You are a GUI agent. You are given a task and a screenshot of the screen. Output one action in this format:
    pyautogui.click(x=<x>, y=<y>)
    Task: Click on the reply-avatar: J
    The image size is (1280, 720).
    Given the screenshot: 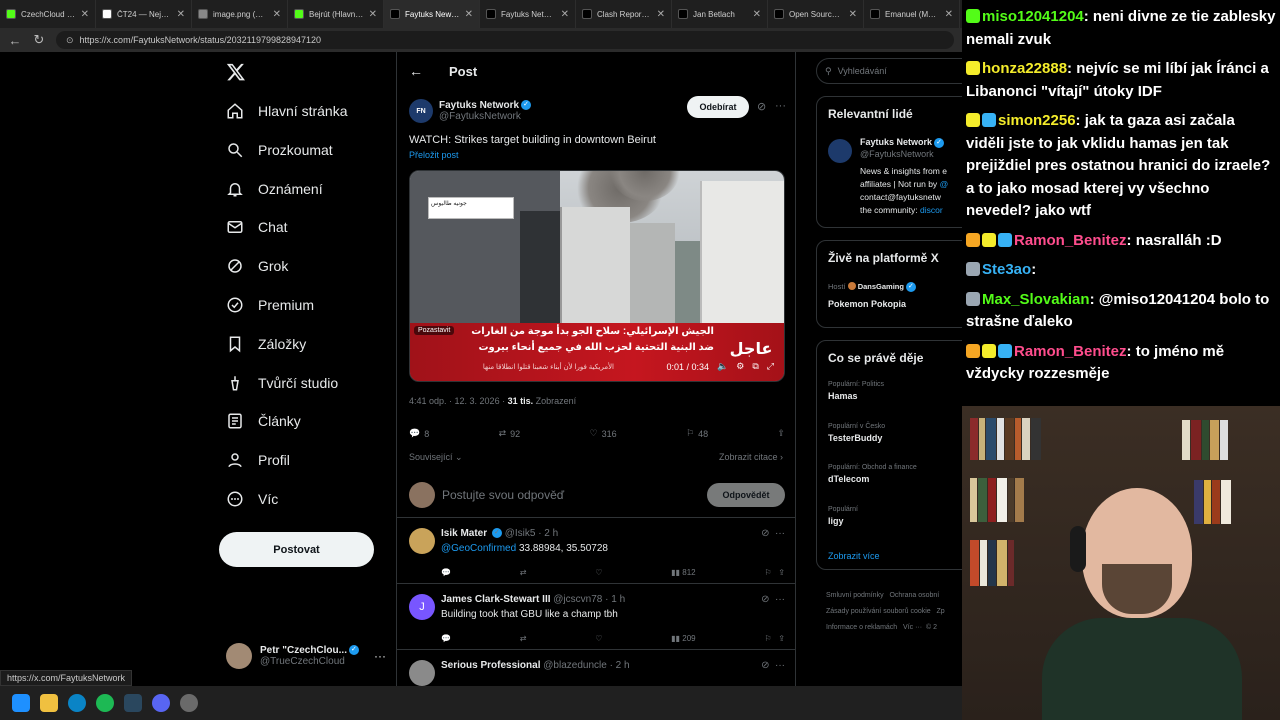 What is the action you would take?
    pyautogui.click(x=422, y=607)
    